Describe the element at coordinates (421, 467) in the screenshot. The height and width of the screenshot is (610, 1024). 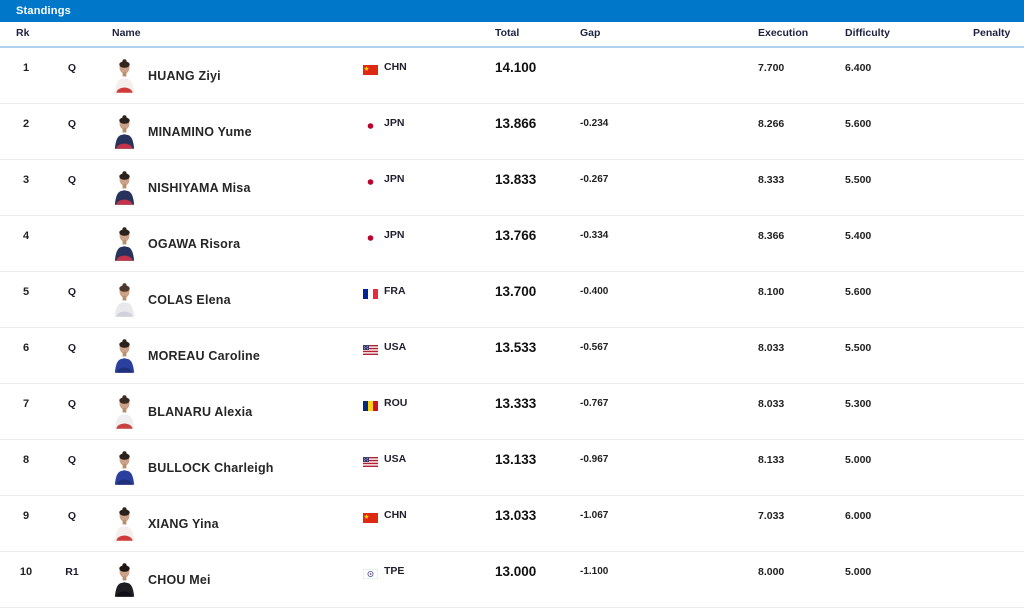
I see `country-cell: USA` at that location.